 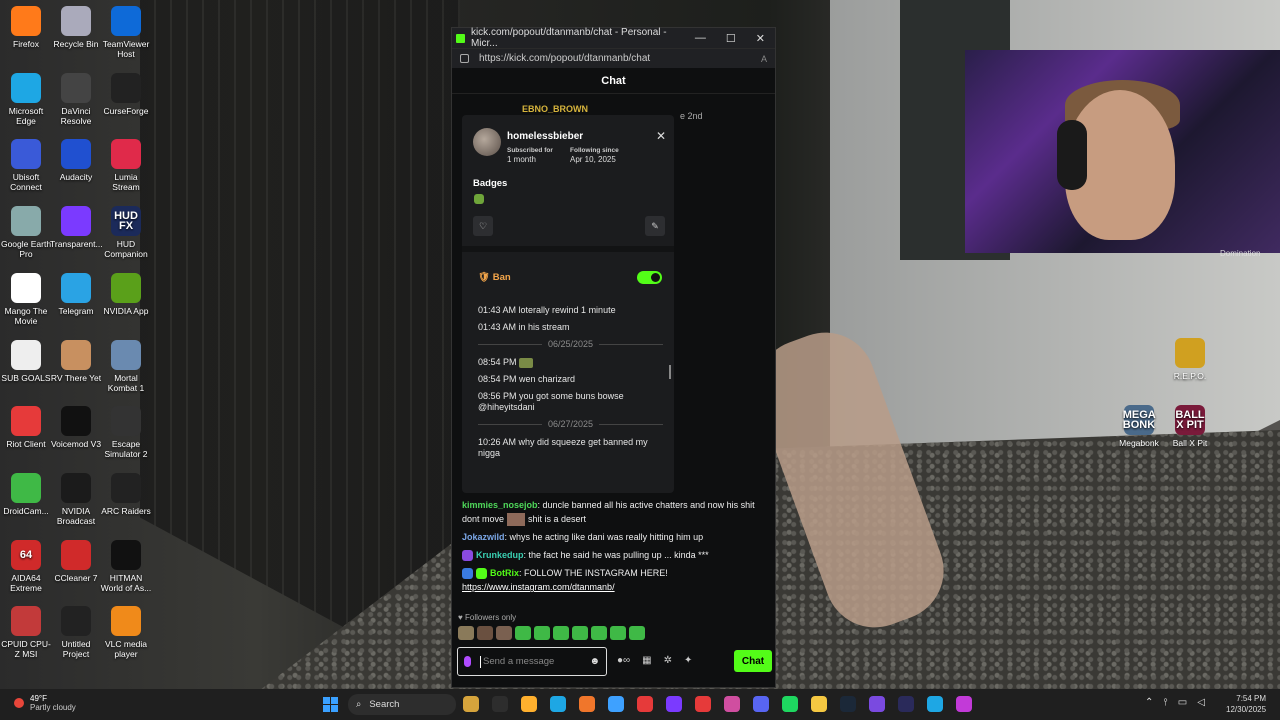 I want to click on network-icon: ▭, so click(x=1182, y=702).